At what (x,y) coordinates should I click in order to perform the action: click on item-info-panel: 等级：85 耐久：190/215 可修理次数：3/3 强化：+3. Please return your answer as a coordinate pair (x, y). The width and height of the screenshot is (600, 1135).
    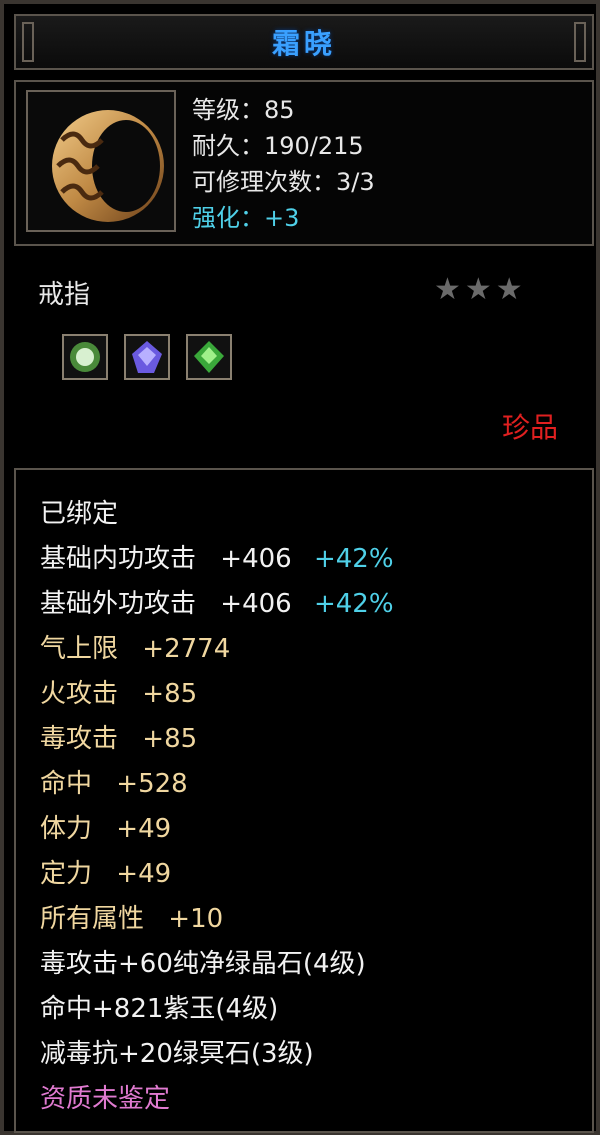
    Looking at the image, I should click on (304, 163).